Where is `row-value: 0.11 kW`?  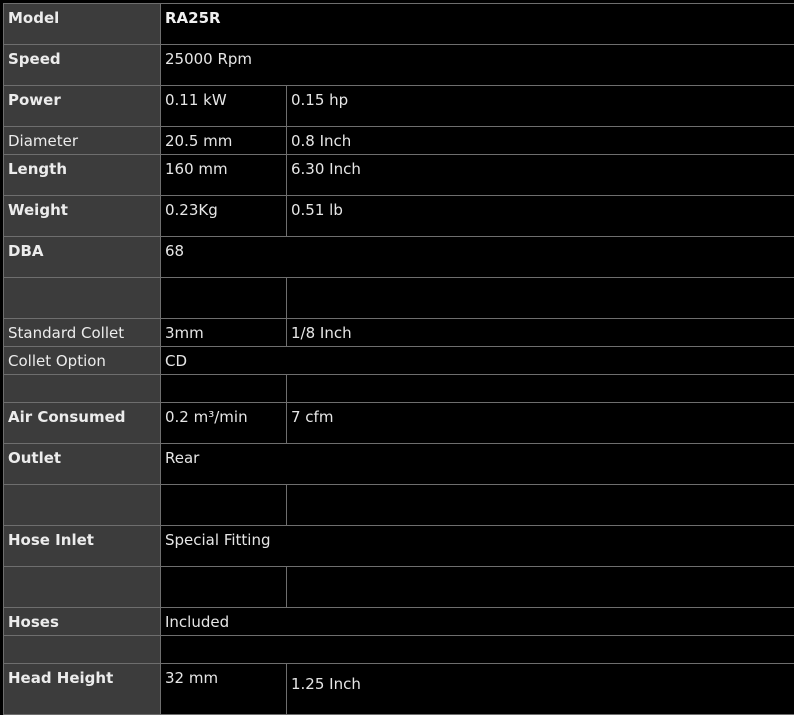 row-value: 0.11 kW is located at coordinates (223, 106).